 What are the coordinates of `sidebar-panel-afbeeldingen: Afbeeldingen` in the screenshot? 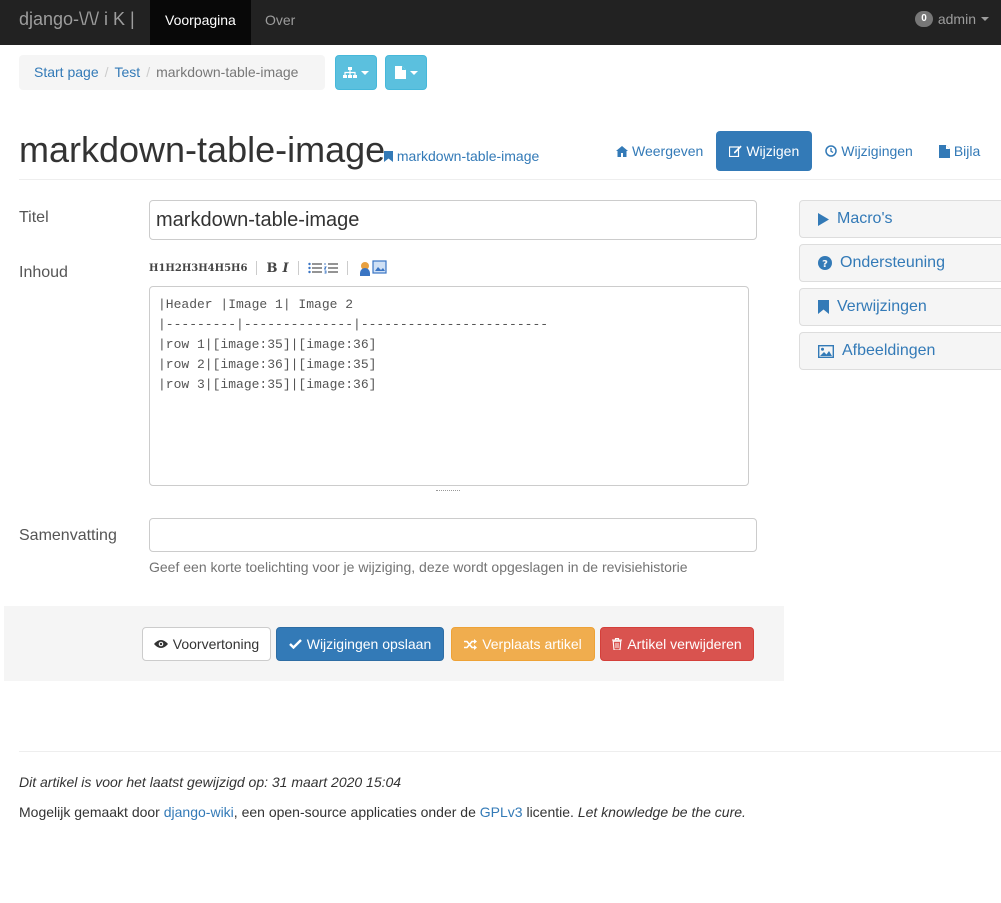 It's located at (900, 351).